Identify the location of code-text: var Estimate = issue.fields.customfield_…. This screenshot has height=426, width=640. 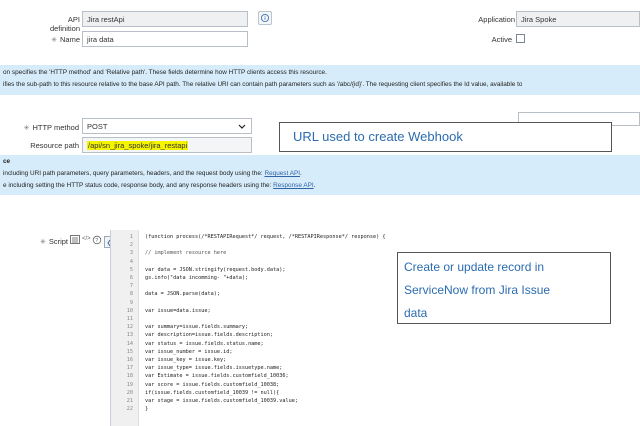
(217, 376).